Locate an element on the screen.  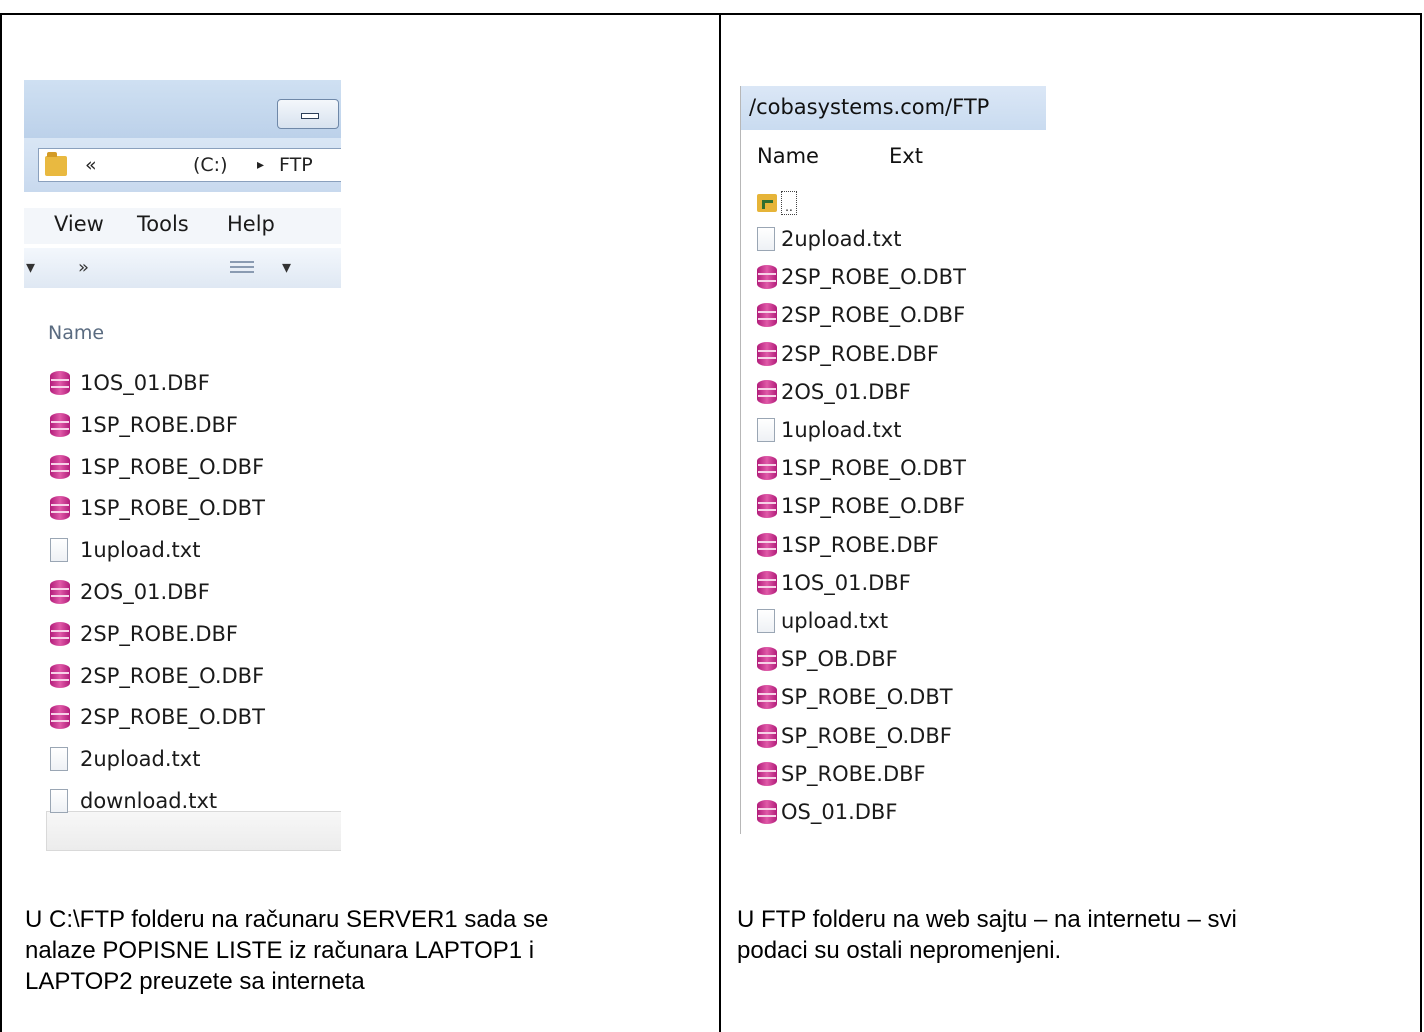
menu-bar: View Tools Help is located at coordinates (182, 226).